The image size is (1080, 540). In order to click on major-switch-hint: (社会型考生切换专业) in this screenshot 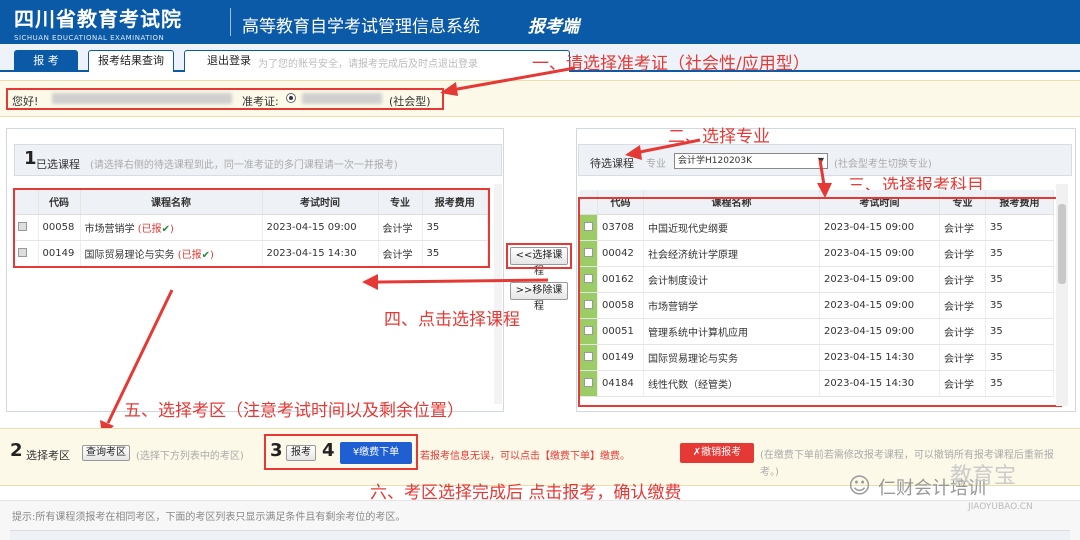, I will do `click(883, 164)`.